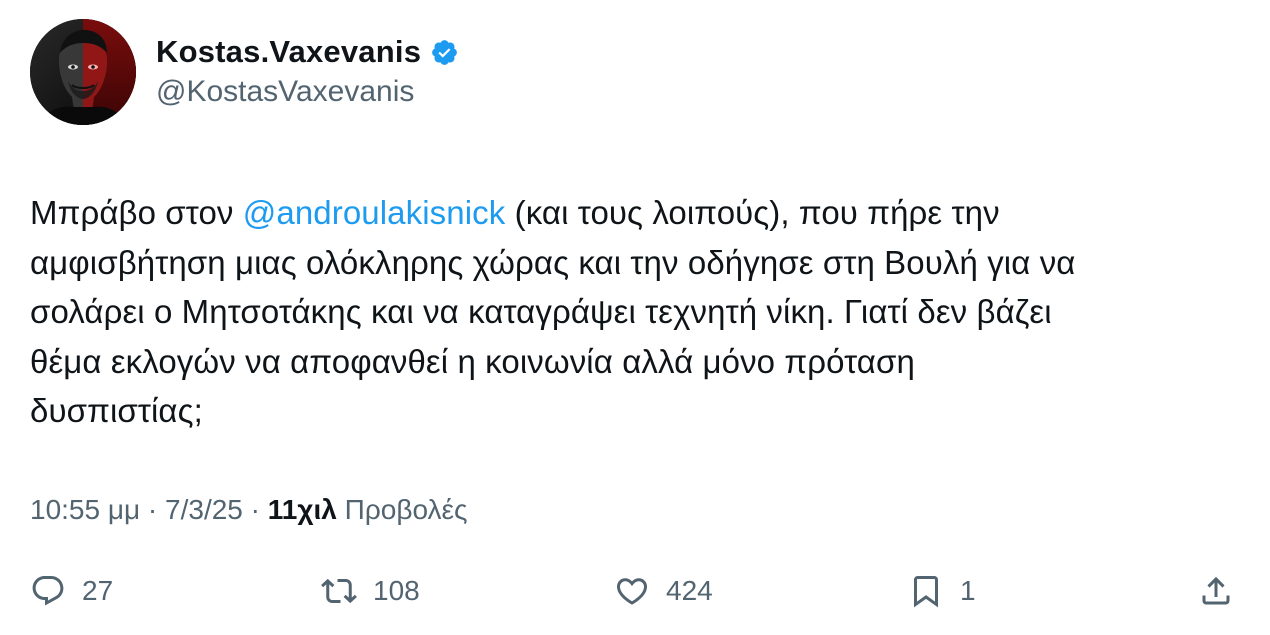 The image size is (1270, 635). Describe the element at coordinates (48, 591) in the screenshot. I see `reply-icon` at that location.